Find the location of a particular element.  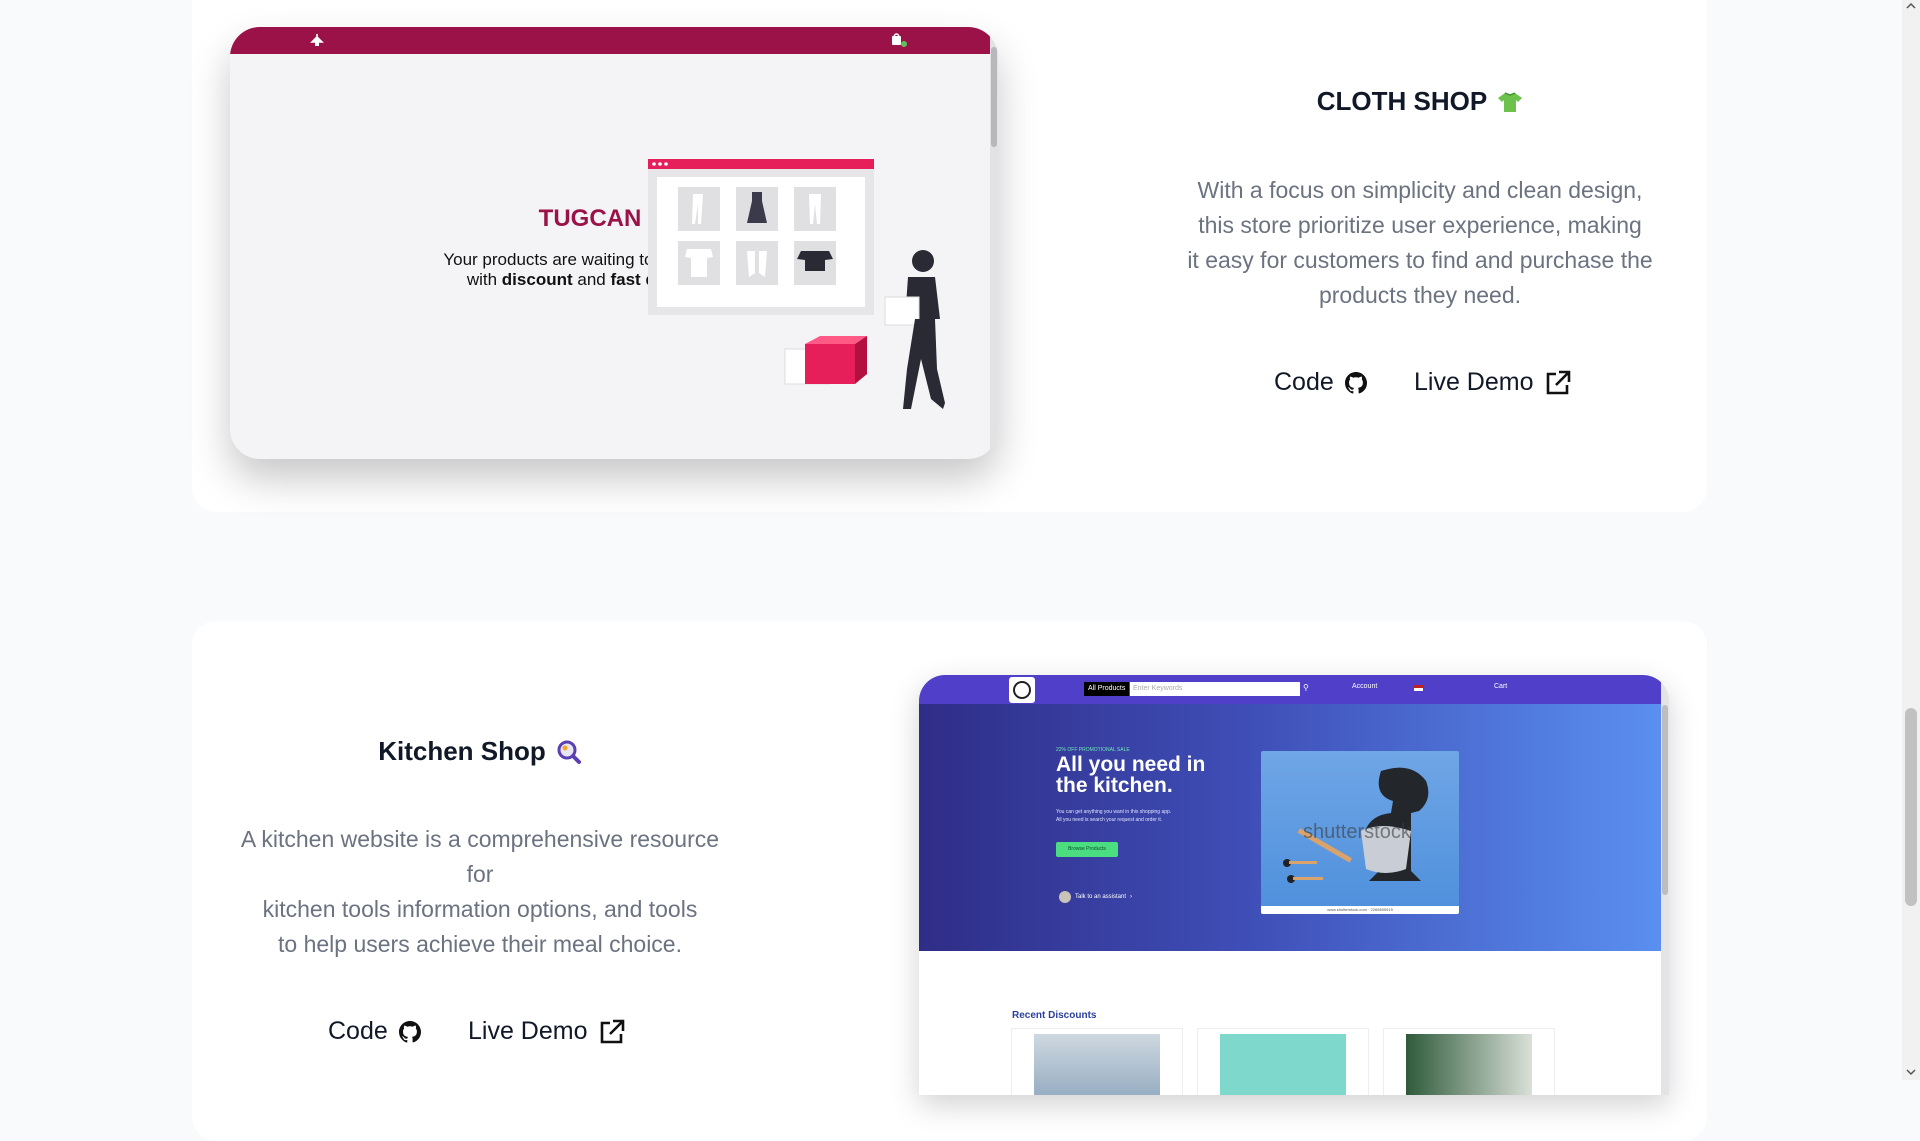

search-icon is located at coordinates (569, 752).